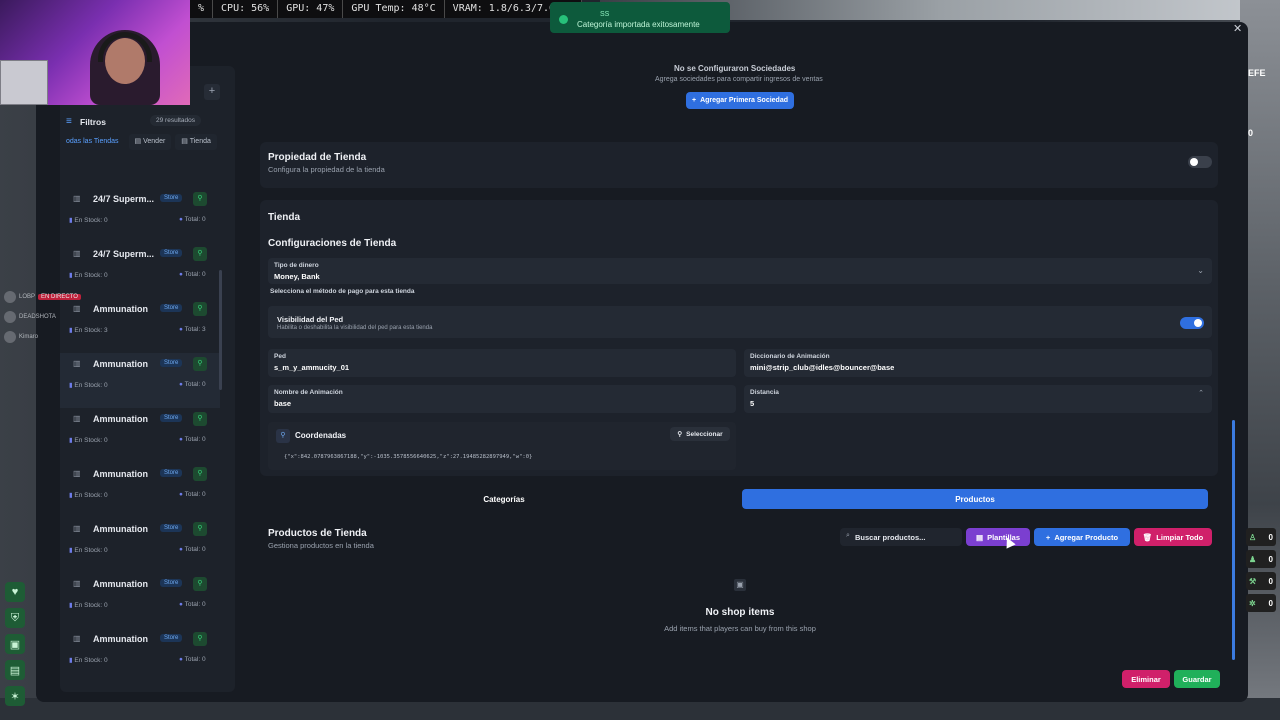  I want to click on money-type-select: Tipo de dinero Money, Bank ⌄, so click(740, 271).